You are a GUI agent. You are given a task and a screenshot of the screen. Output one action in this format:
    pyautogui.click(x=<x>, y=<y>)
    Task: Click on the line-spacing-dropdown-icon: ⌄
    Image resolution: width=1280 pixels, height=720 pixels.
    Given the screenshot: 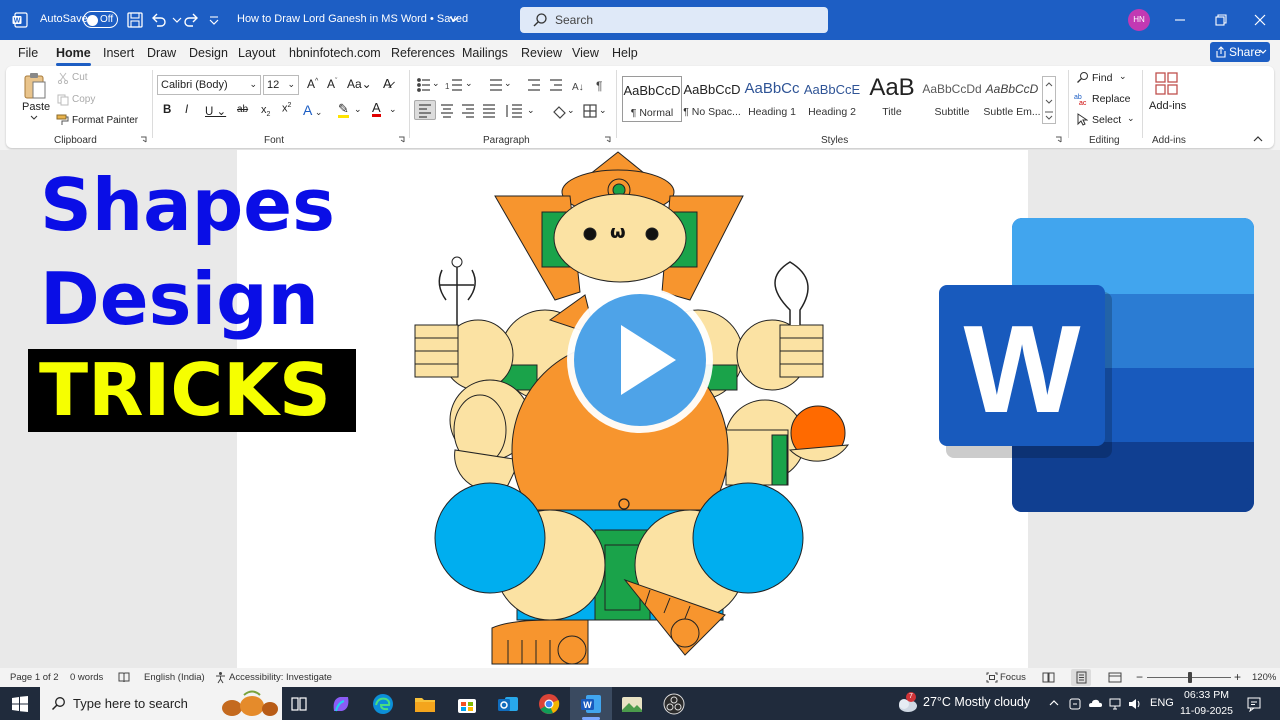 What is the action you would take?
    pyautogui.click(x=531, y=110)
    